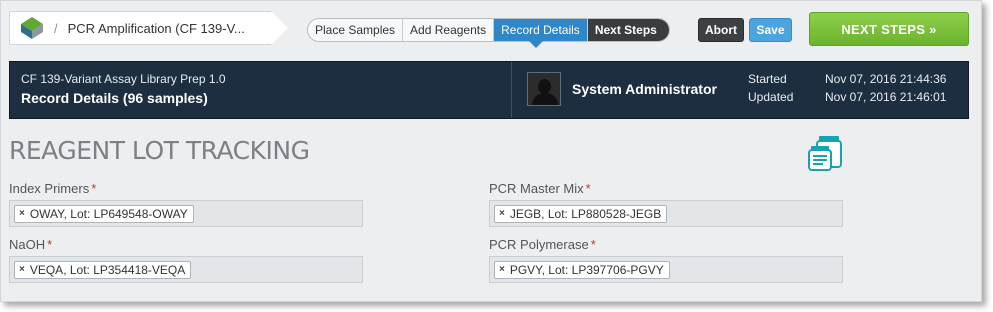 The width and height of the screenshot is (993, 312). Describe the element at coordinates (511, 90) in the screenshot. I see `header-divider` at that location.